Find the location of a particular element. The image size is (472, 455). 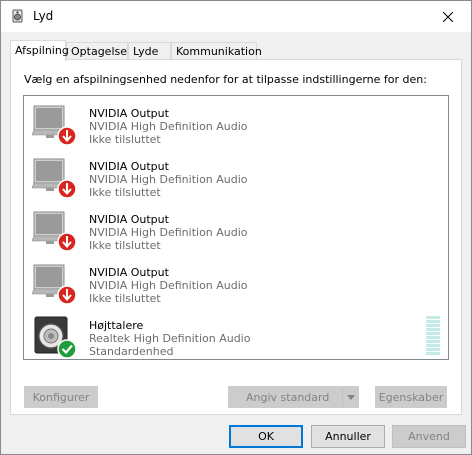

tab-sounds: Lyde is located at coordinates (149, 51).